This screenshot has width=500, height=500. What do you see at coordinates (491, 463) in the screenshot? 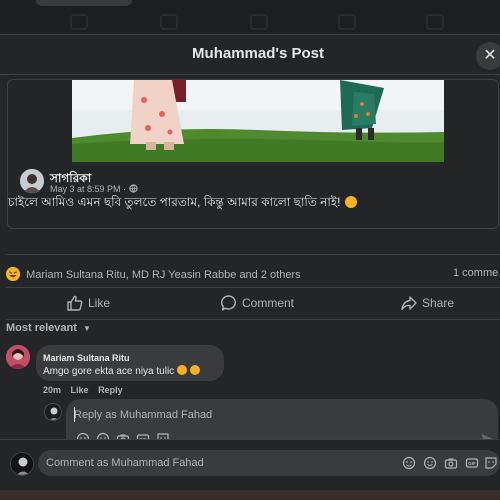
I see `sticker-icon` at bounding box center [491, 463].